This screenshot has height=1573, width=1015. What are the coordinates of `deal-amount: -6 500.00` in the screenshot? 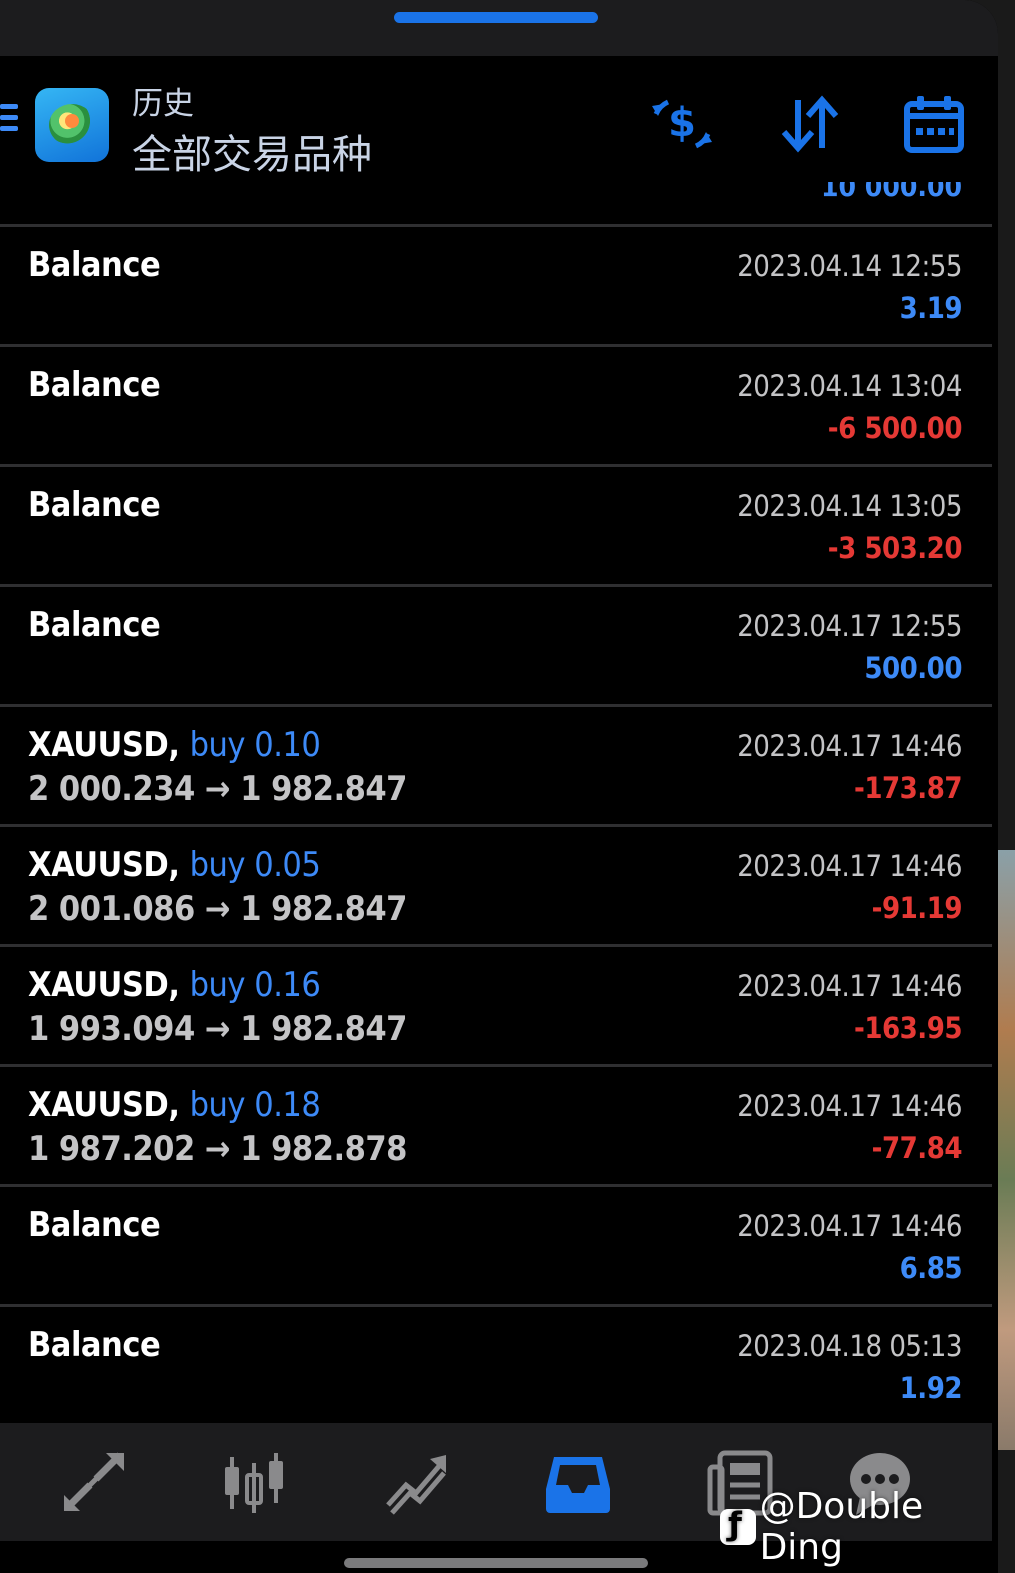 It's located at (895, 428).